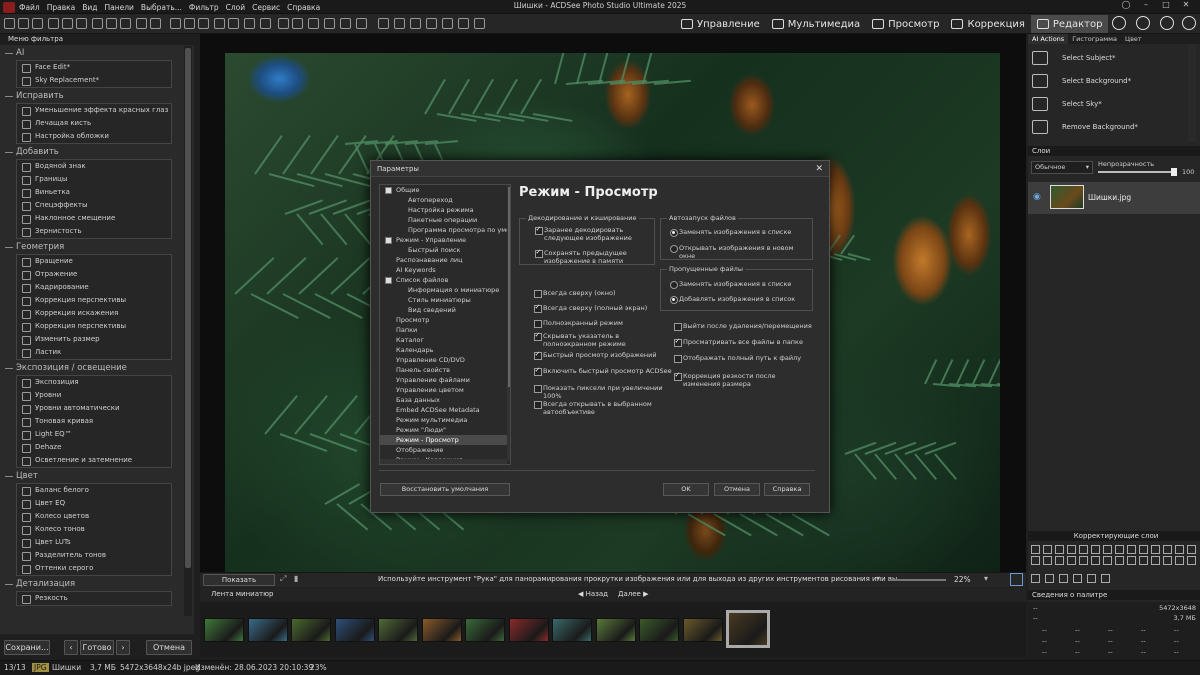 The height and width of the screenshot is (675, 1200). Describe the element at coordinates (1133, 39) in the screenshot. I see `right-panel-tab: Цвет` at that location.